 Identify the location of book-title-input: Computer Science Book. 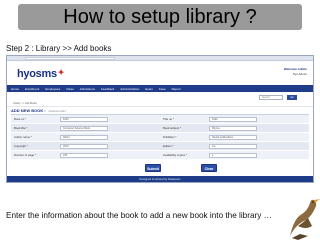
(84, 128).